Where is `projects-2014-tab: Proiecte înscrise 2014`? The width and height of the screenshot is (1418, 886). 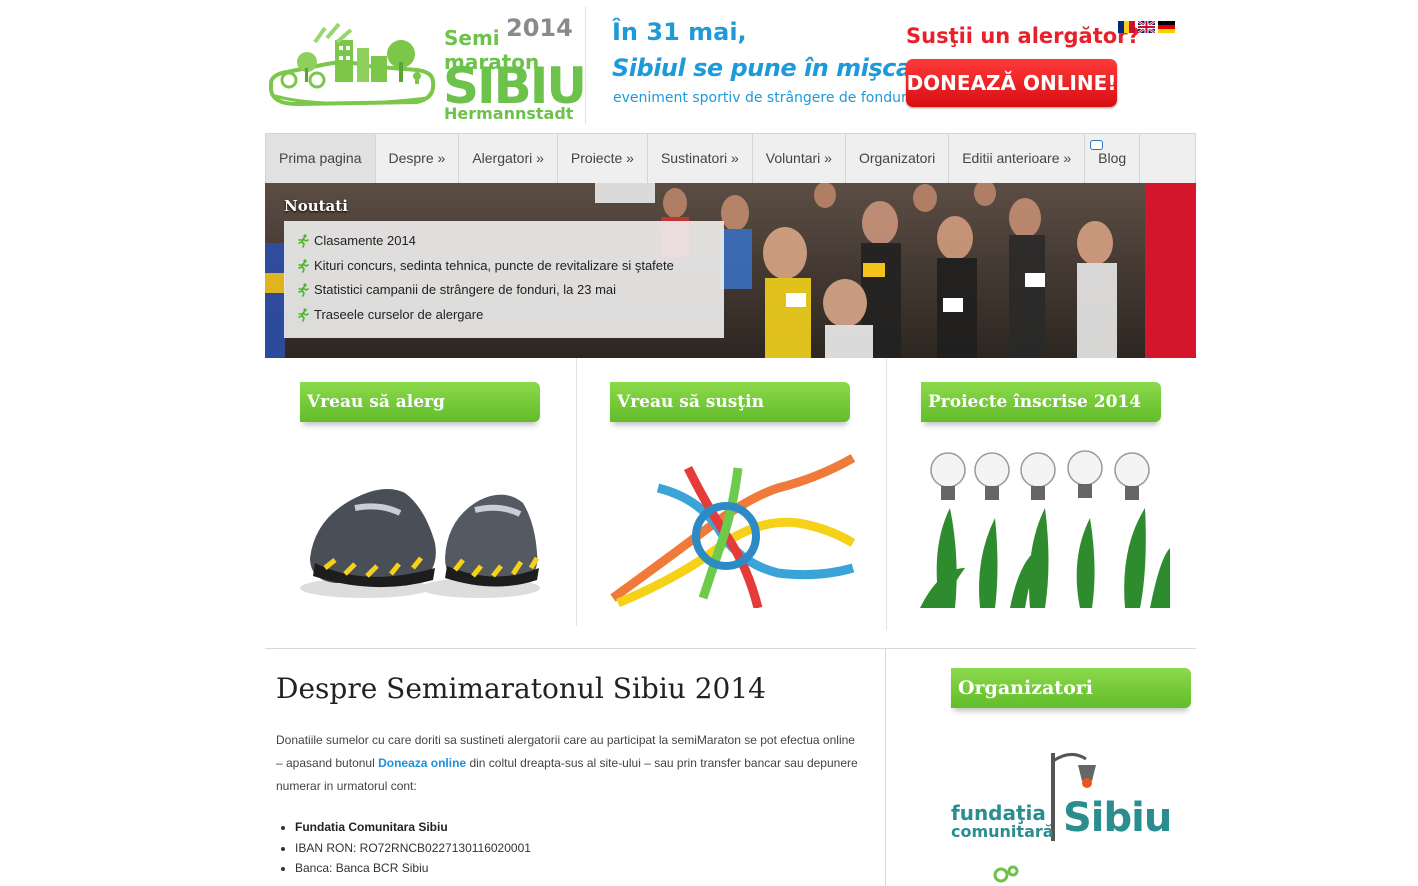 projects-2014-tab: Proiecte înscrise 2014 is located at coordinates (1041, 402).